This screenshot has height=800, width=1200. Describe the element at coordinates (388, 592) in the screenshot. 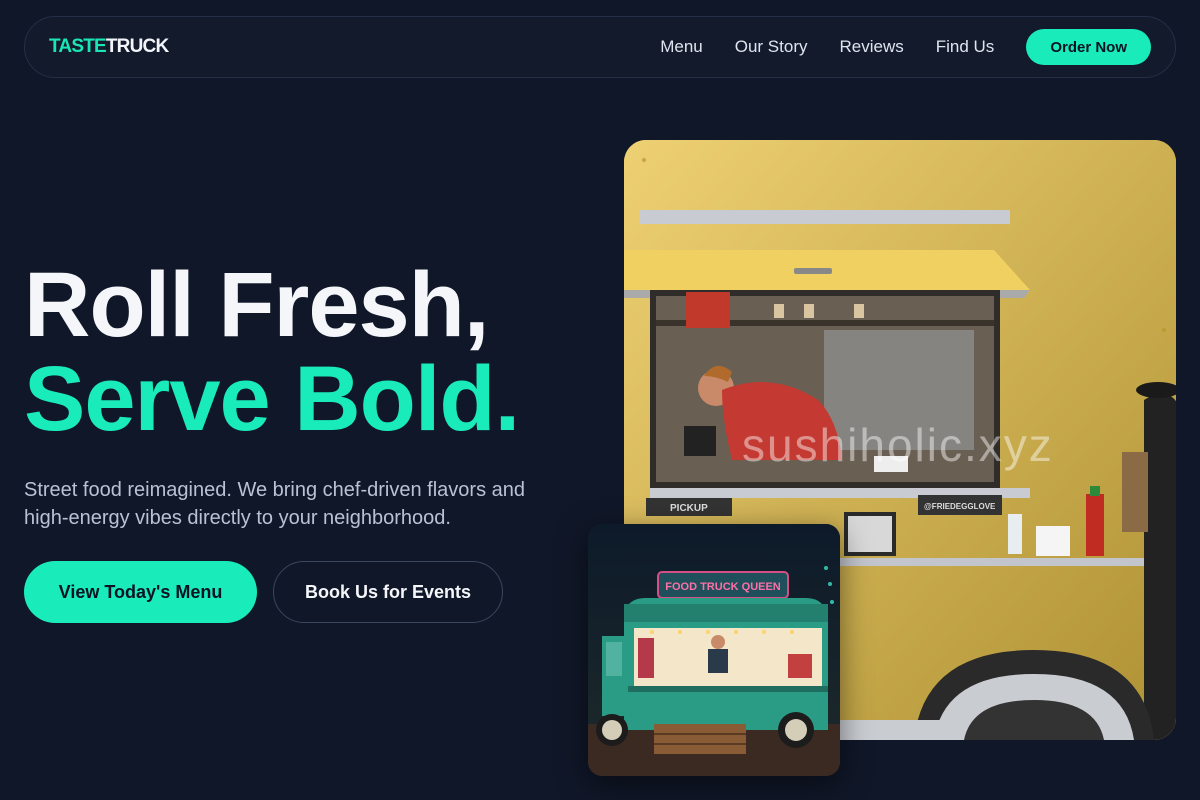

I see `book-events-button: Book Us for Events` at that location.